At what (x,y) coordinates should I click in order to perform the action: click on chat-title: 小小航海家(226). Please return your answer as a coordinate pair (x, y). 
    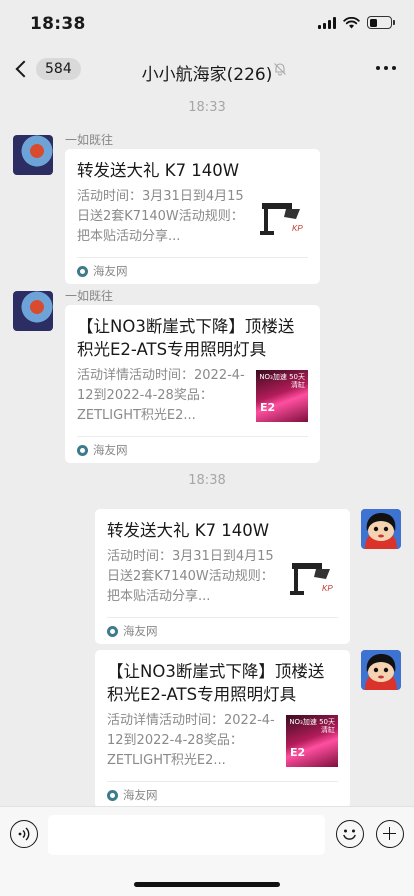
    Looking at the image, I should click on (207, 75).